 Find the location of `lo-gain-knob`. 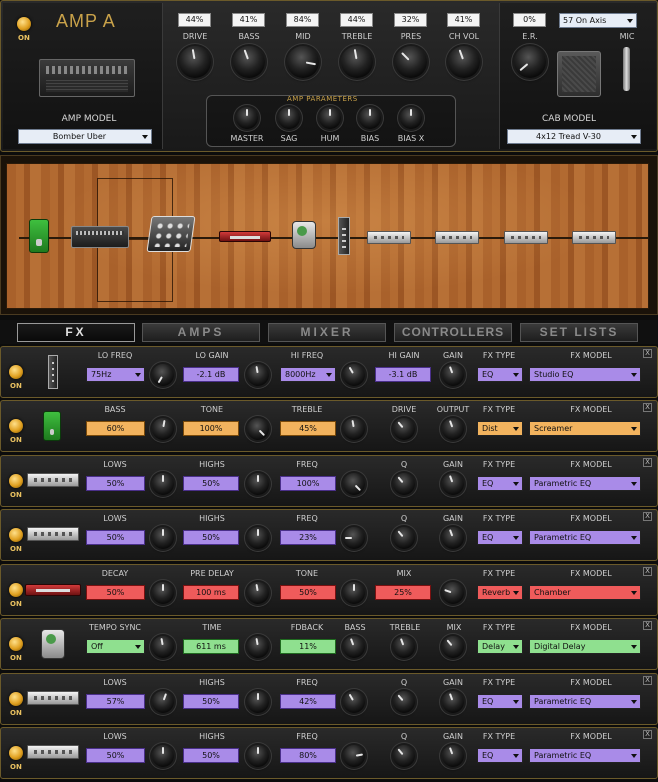

lo-gain-knob is located at coordinates (258, 375).